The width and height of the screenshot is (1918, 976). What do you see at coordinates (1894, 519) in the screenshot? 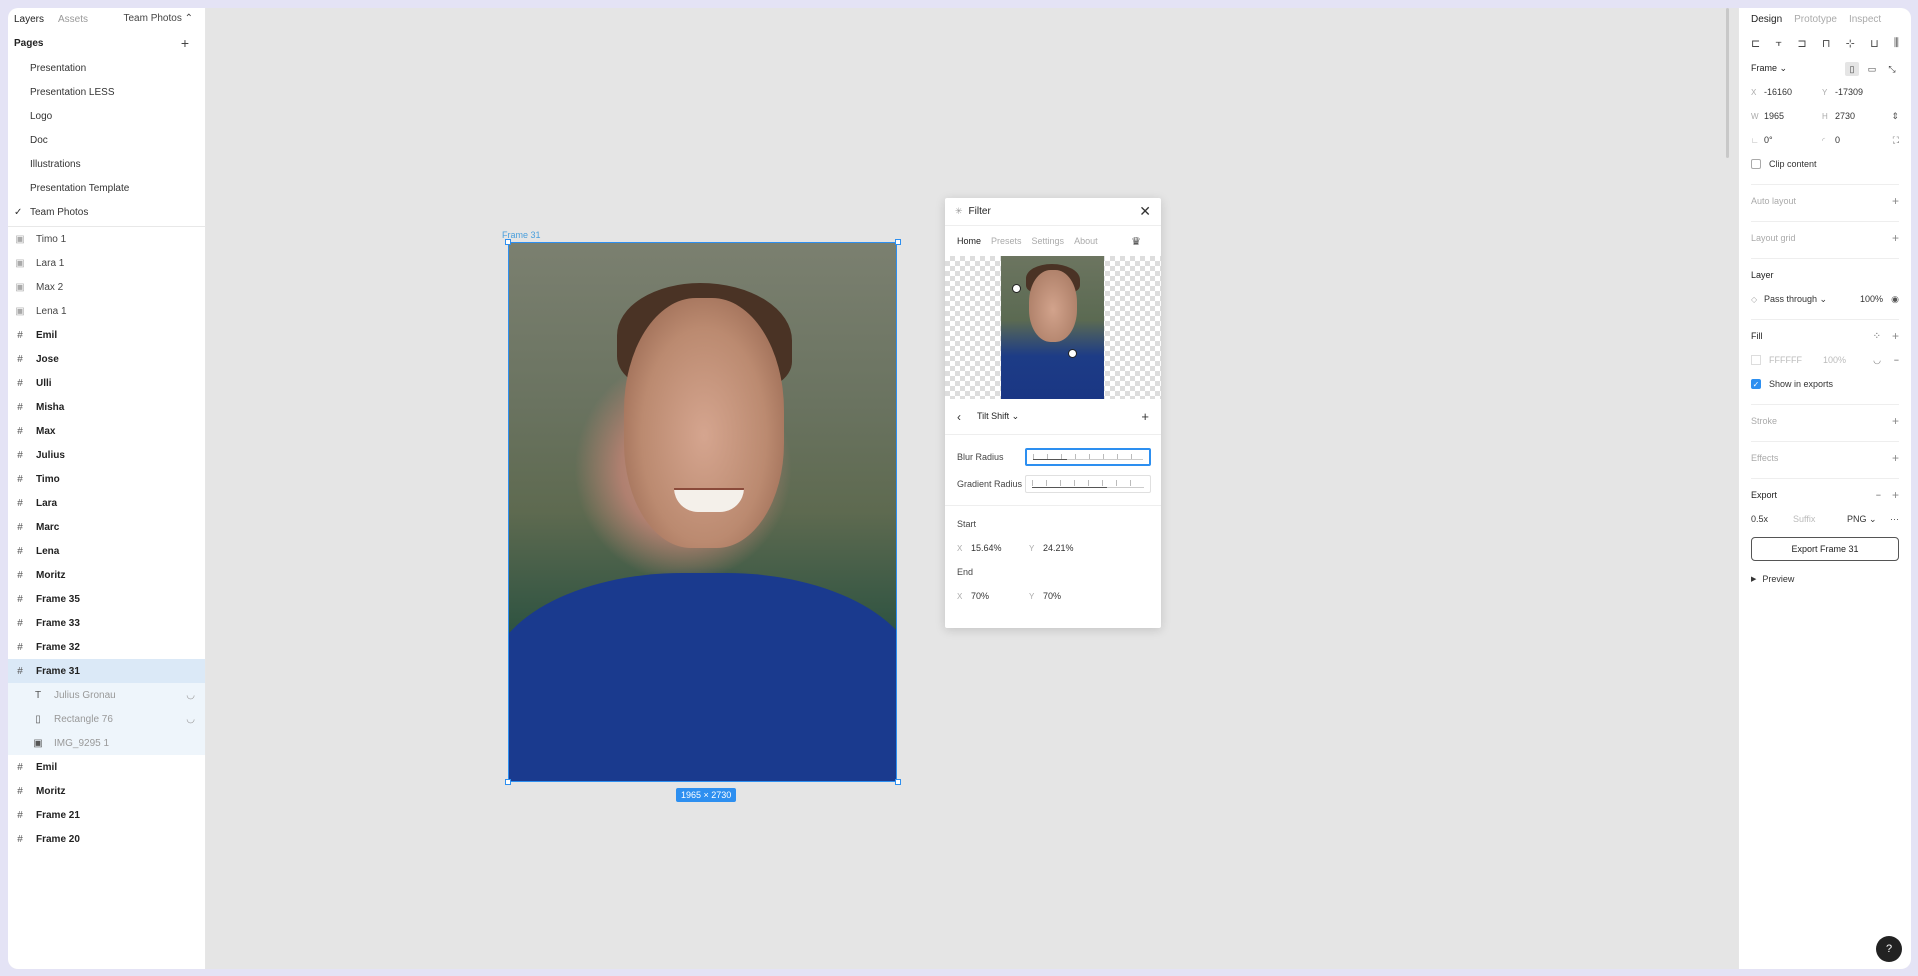
I see `more-options-icon: ⋯` at bounding box center [1894, 519].